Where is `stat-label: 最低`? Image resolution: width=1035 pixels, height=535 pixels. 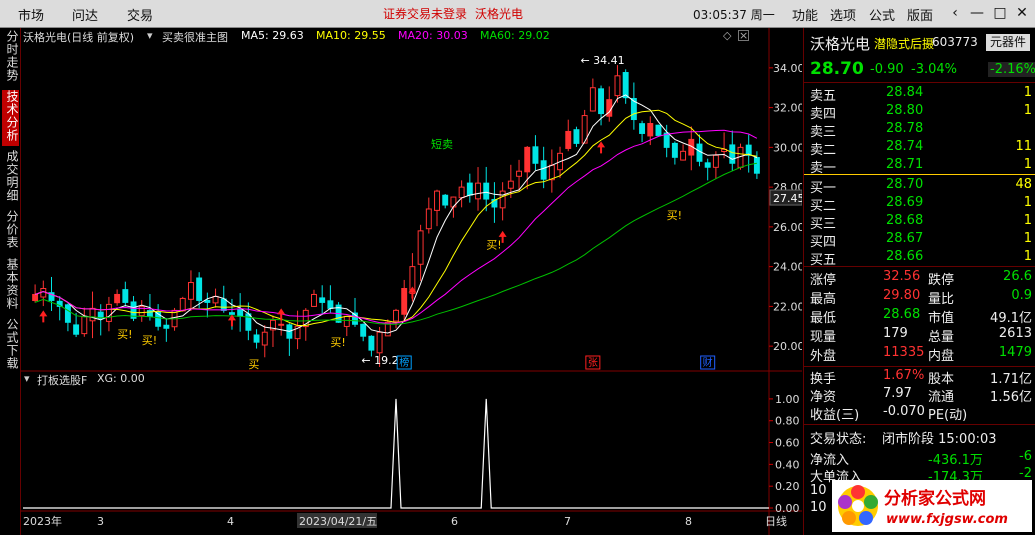 stat-label: 最低 is located at coordinates (823, 318).